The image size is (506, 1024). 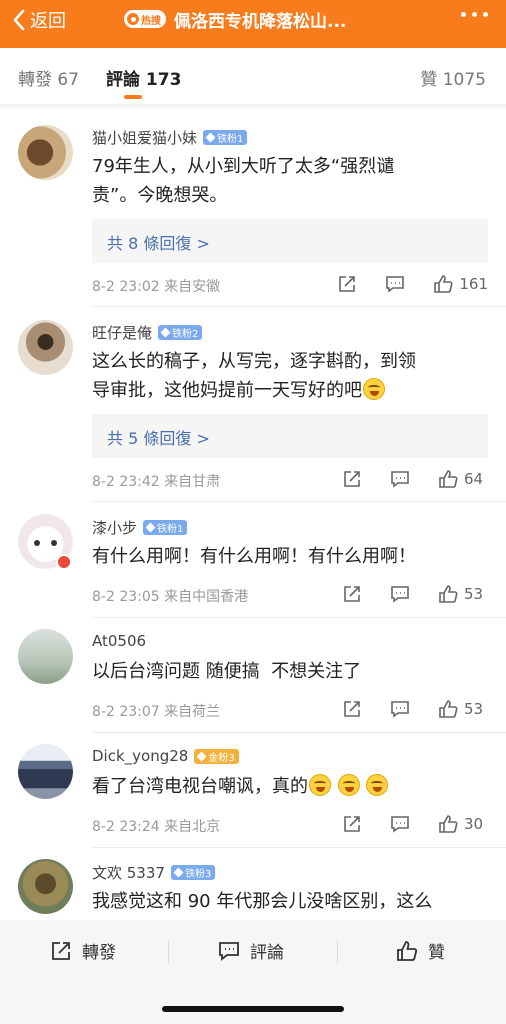 I want to click on comment-meta: 8-2 23:05 来自中国香港, so click(x=170, y=597).